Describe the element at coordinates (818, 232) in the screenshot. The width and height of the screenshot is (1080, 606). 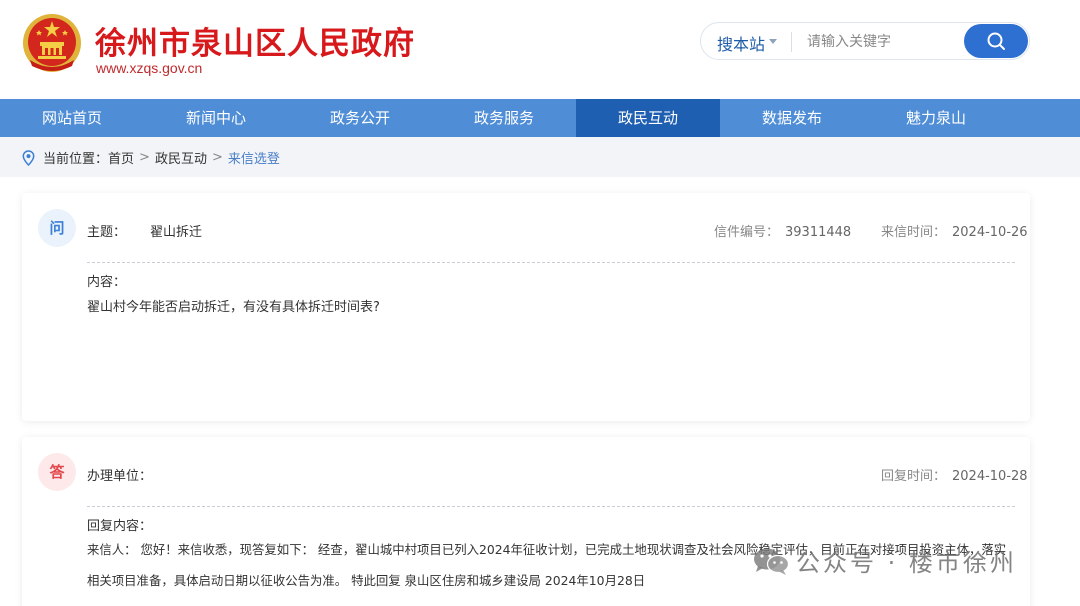
I see `letter-number-value: 39311448` at that location.